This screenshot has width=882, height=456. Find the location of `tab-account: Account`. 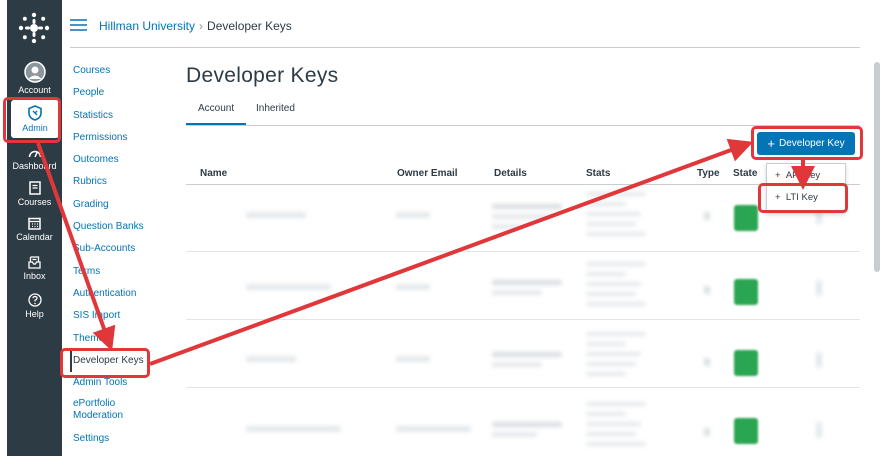

tab-account: Account is located at coordinates (216, 114).